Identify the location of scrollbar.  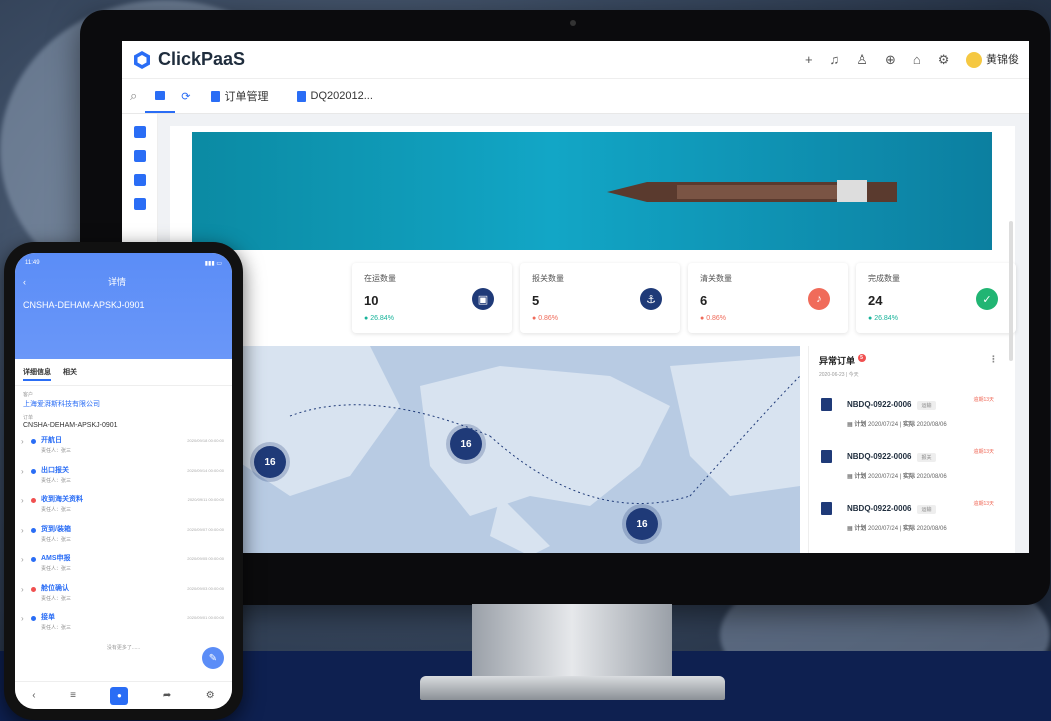
(1011, 291).